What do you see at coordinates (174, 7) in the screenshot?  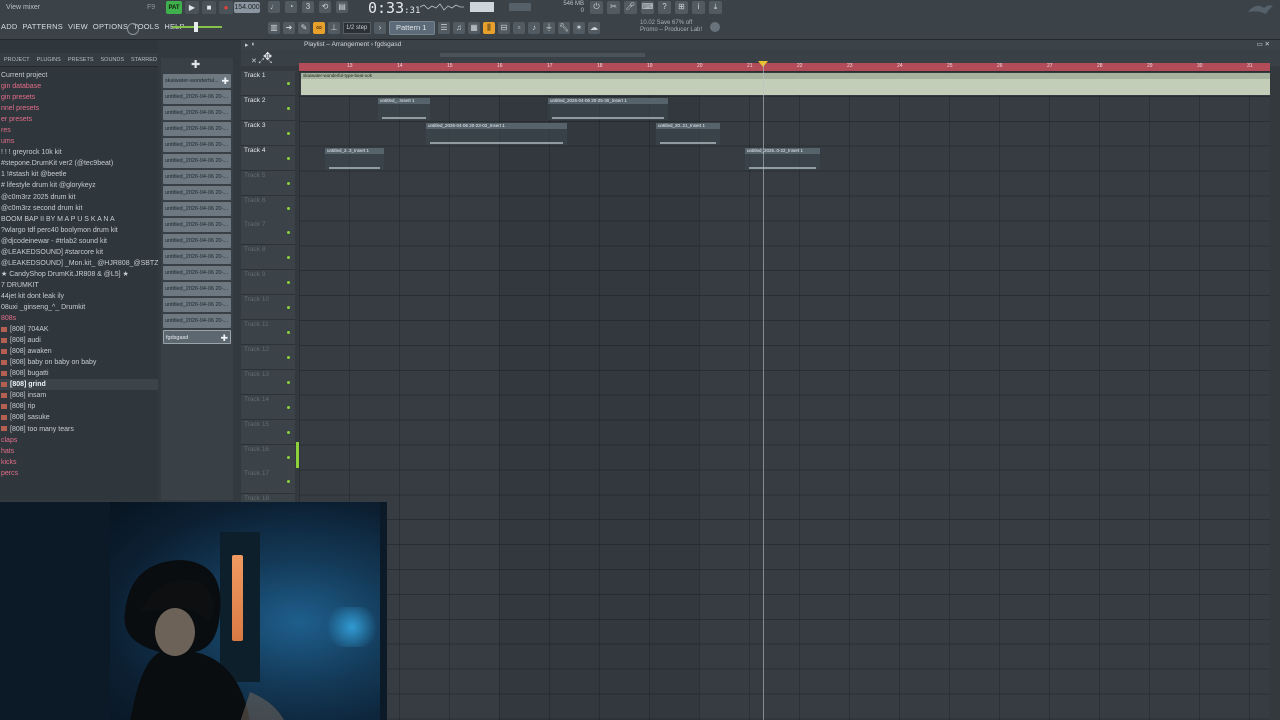 I see `pattern-song-toggle: PAT` at bounding box center [174, 7].